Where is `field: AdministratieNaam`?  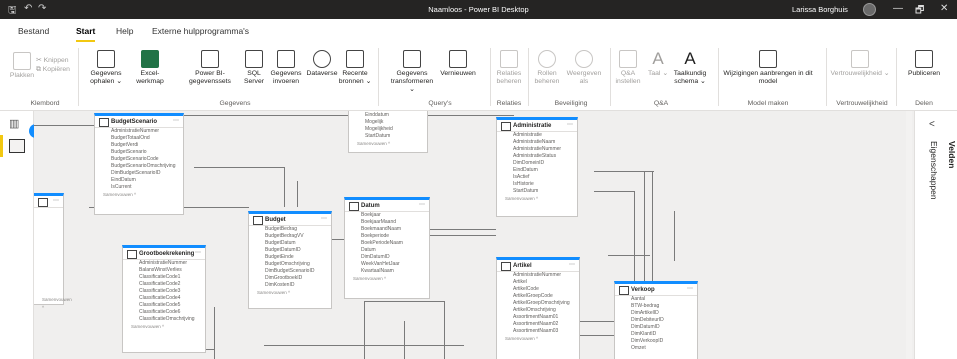 field: AdministratieNaam is located at coordinates (537, 142).